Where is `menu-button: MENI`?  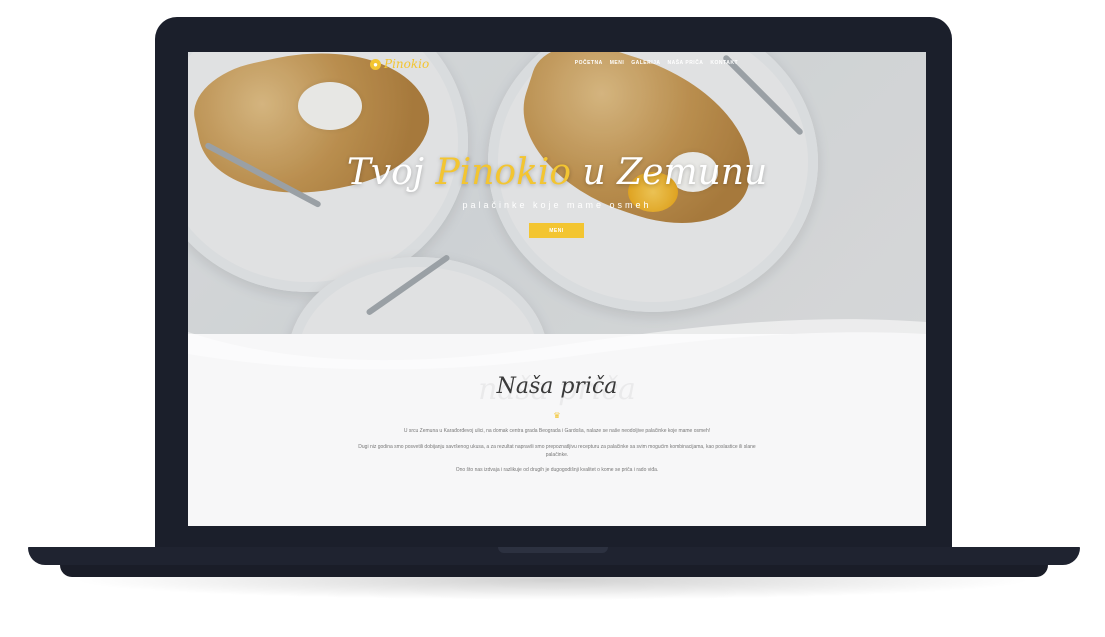 menu-button: MENI is located at coordinates (556, 230).